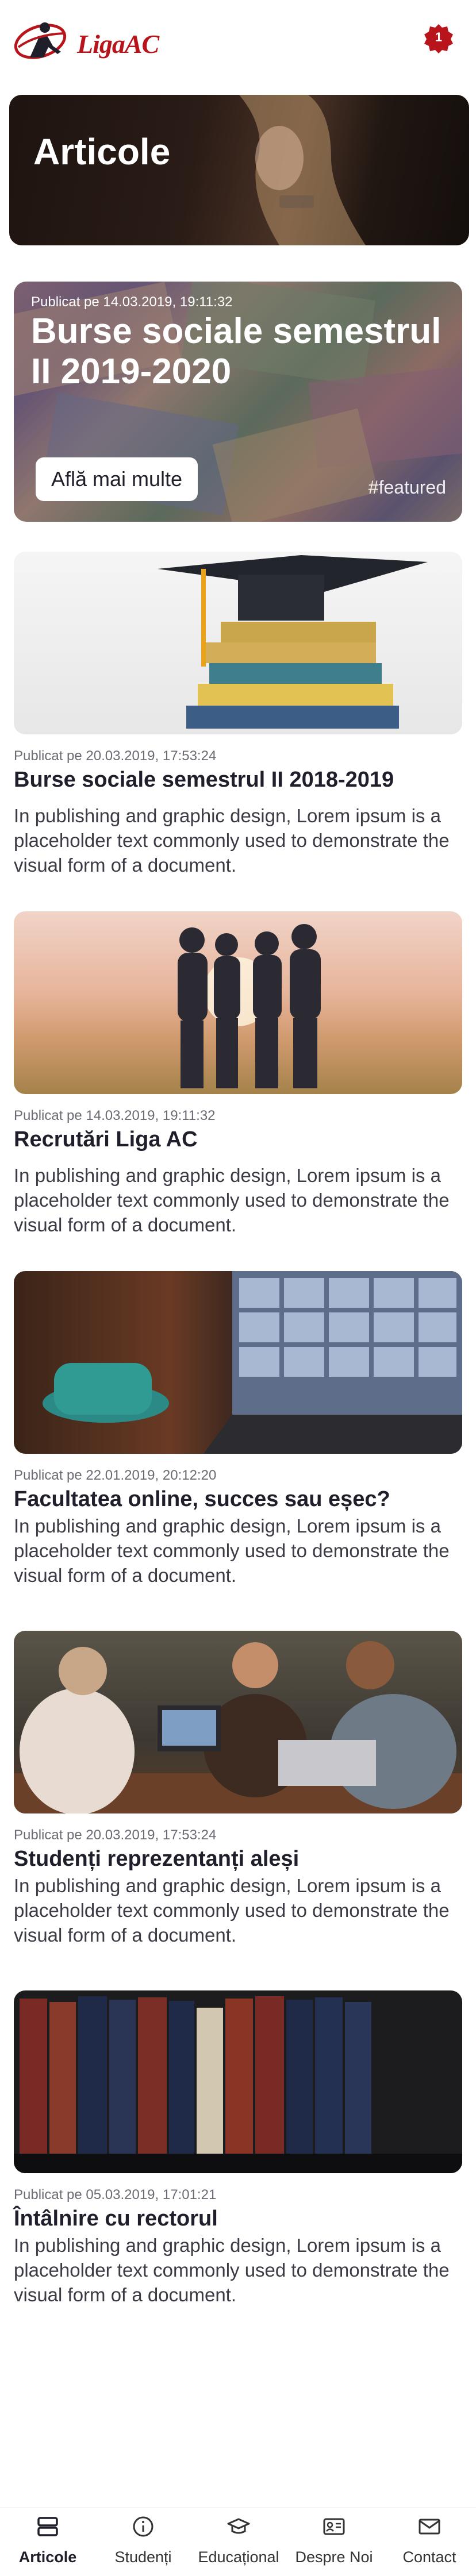 The width and height of the screenshot is (476, 2576). What do you see at coordinates (253, 1362) in the screenshot?
I see `laptop-video-call-photo` at bounding box center [253, 1362].